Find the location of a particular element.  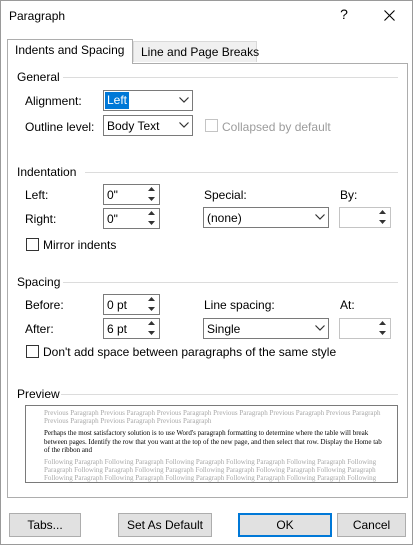

spacing-group-title: Spacing is located at coordinates (39, 282).